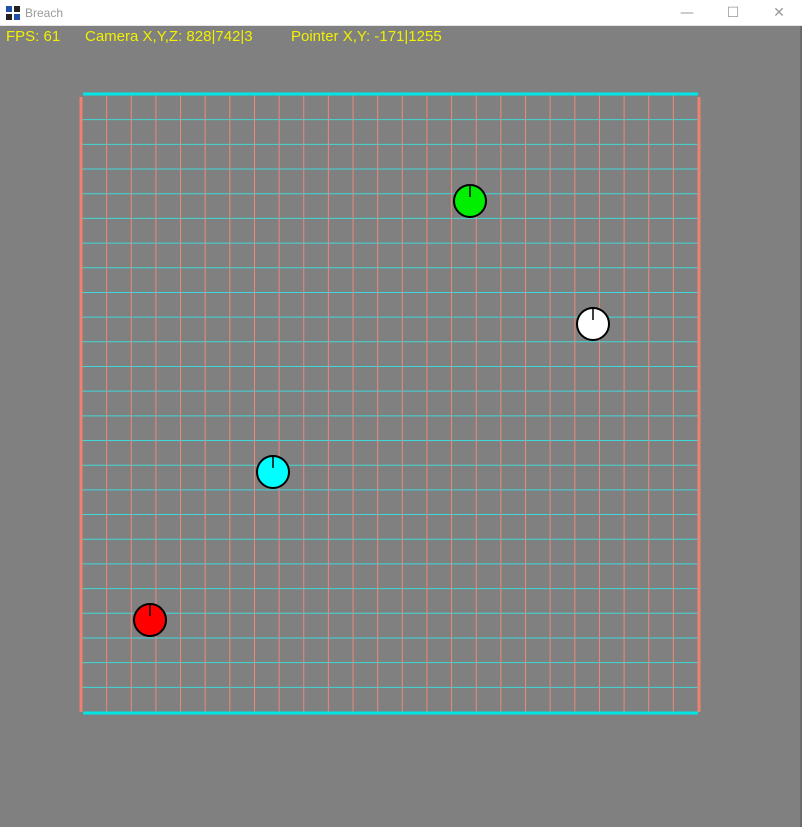  Describe the element at coordinates (366, 36) in the screenshot. I see `pointer-readout: Pointer X,Y: -171|1255` at that location.